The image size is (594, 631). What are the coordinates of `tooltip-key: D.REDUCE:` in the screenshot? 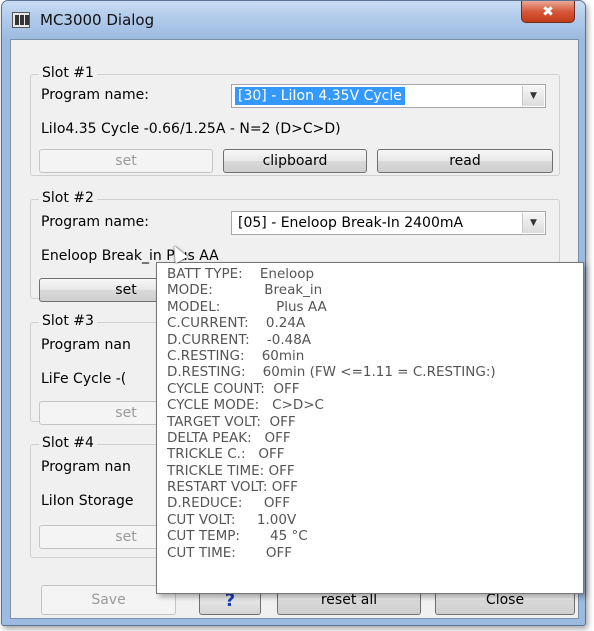 It's located at (215, 503).